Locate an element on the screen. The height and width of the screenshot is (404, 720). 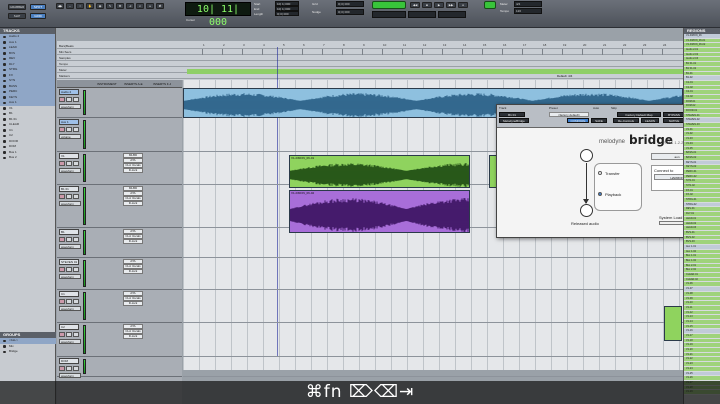
grabber-icon: ✋ is located at coordinates (90, 6).